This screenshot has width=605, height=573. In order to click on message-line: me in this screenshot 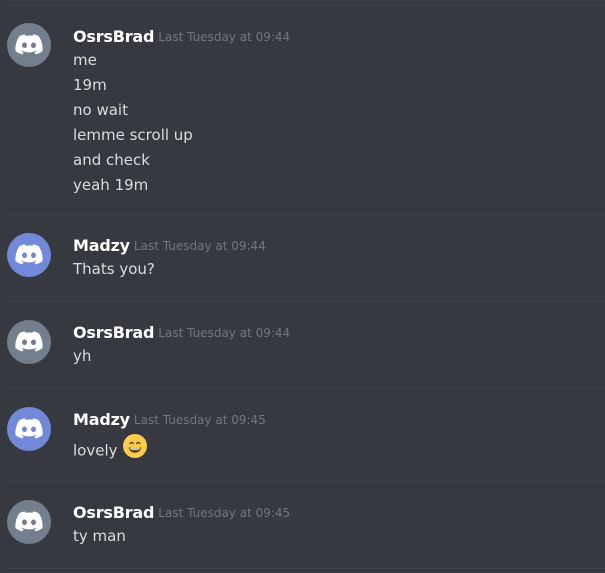, I will do `click(85, 60)`.